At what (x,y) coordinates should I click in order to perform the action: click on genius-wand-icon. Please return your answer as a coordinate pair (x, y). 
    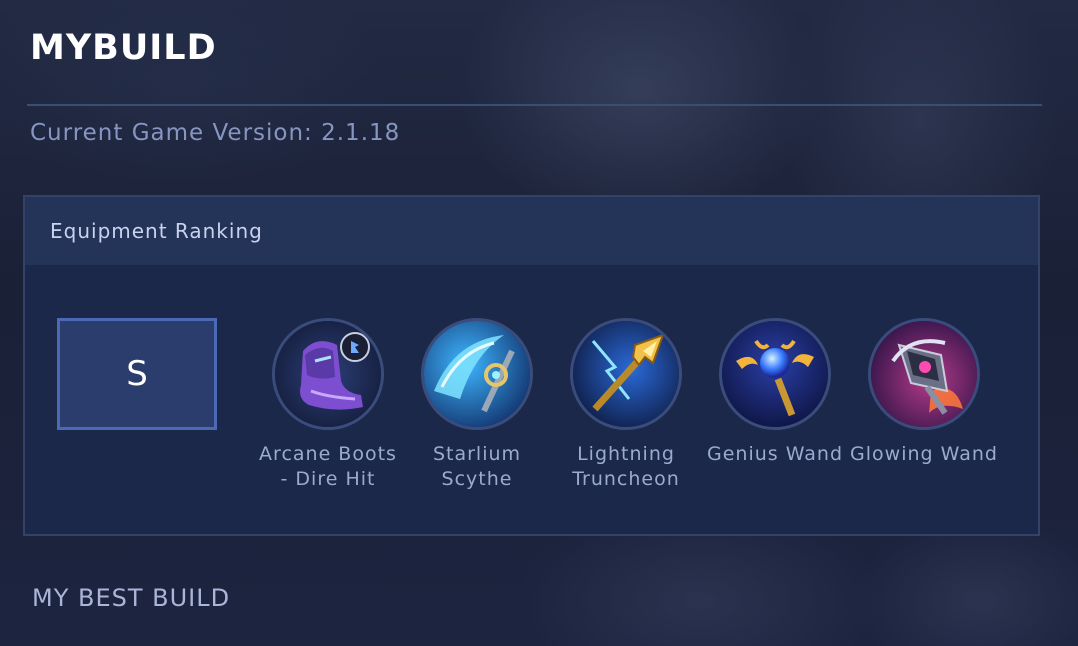
    Looking at the image, I should click on (775, 374).